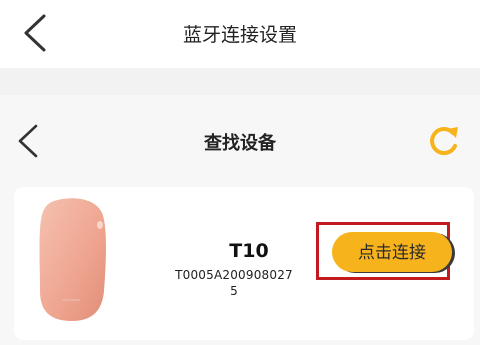  What do you see at coordinates (249, 251) in the screenshot?
I see `device-name: T10` at bounding box center [249, 251].